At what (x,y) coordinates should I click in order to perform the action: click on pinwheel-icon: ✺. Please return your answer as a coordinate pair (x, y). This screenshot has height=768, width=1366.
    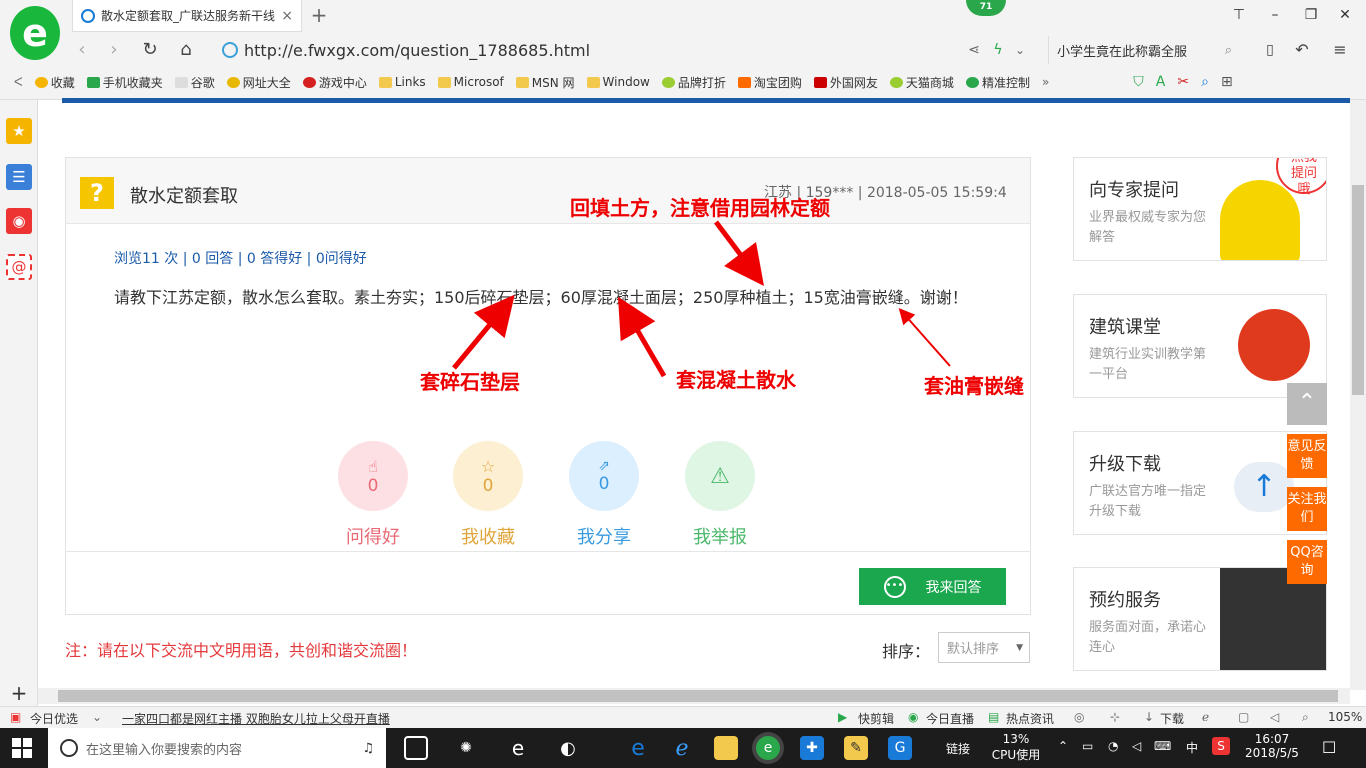
    Looking at the image, I should click on (466, 748).